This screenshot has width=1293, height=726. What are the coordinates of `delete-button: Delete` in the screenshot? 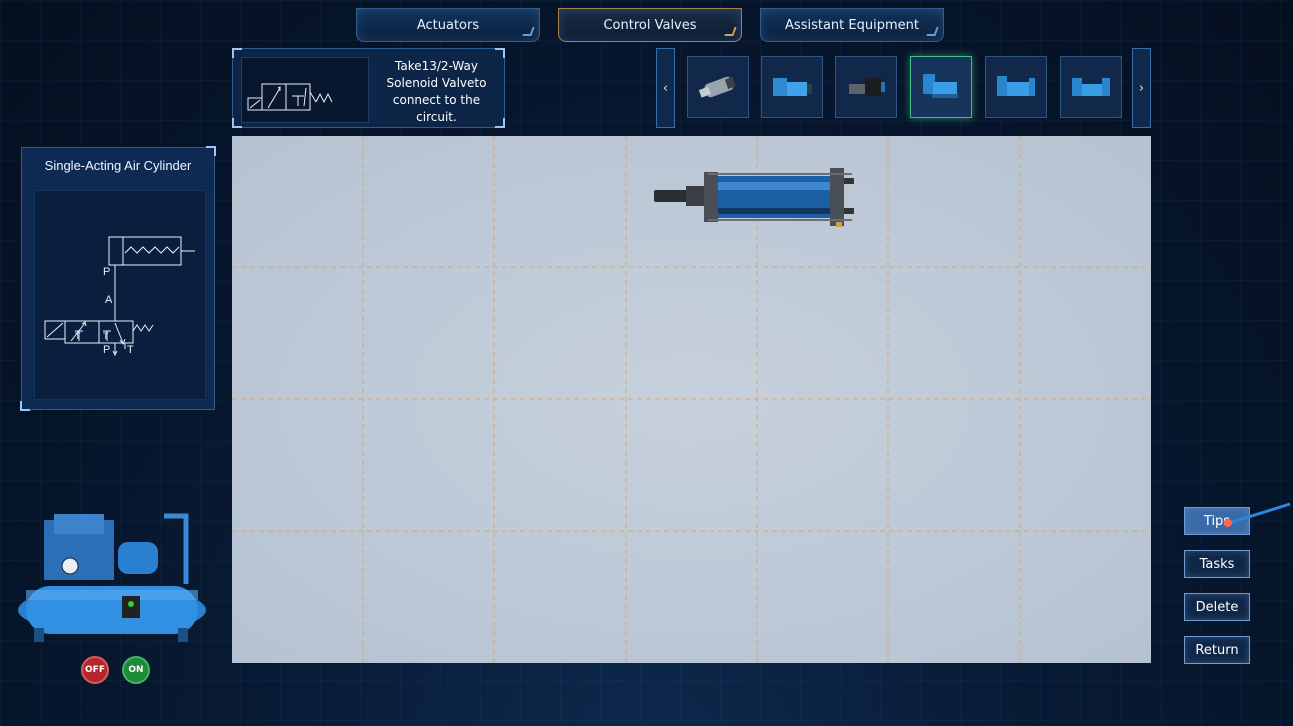 It's located at (1217, 607).